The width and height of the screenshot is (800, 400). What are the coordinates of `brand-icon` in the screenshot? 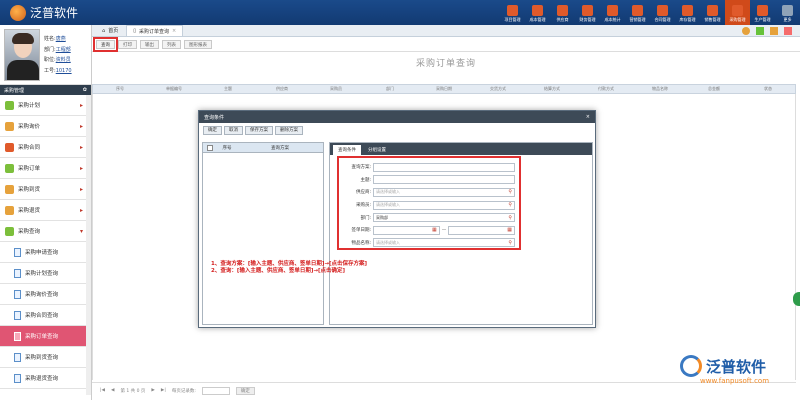 It's located at (691, 366).